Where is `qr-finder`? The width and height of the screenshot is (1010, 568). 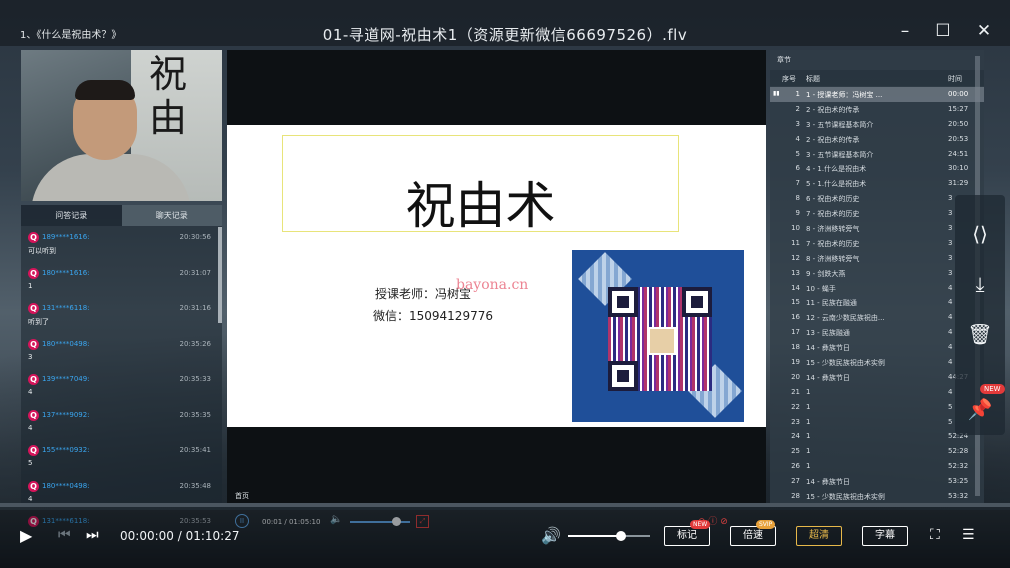
qr-finder is located at coordinates (697, 302).